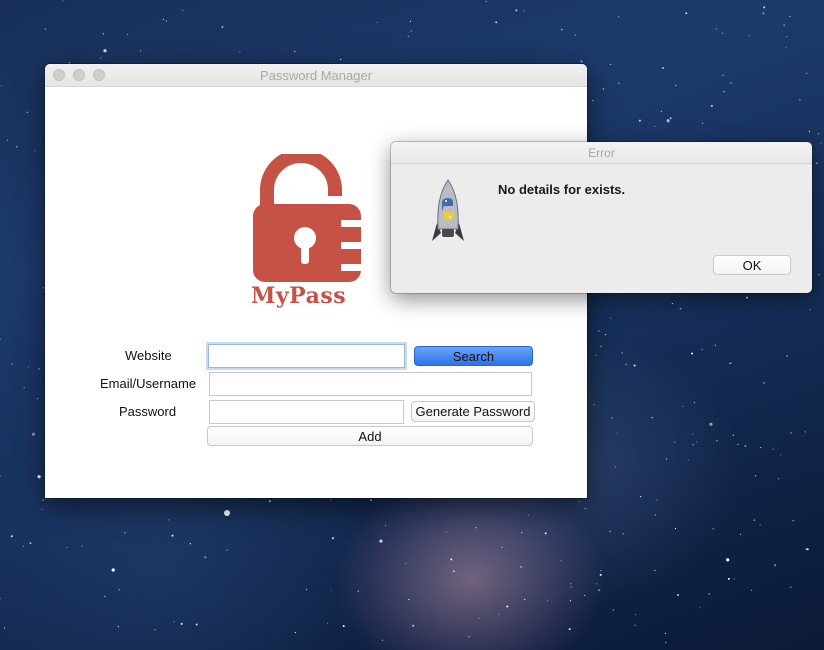  I want to click on generate-password-button: Generate Password, so click(473, 411).